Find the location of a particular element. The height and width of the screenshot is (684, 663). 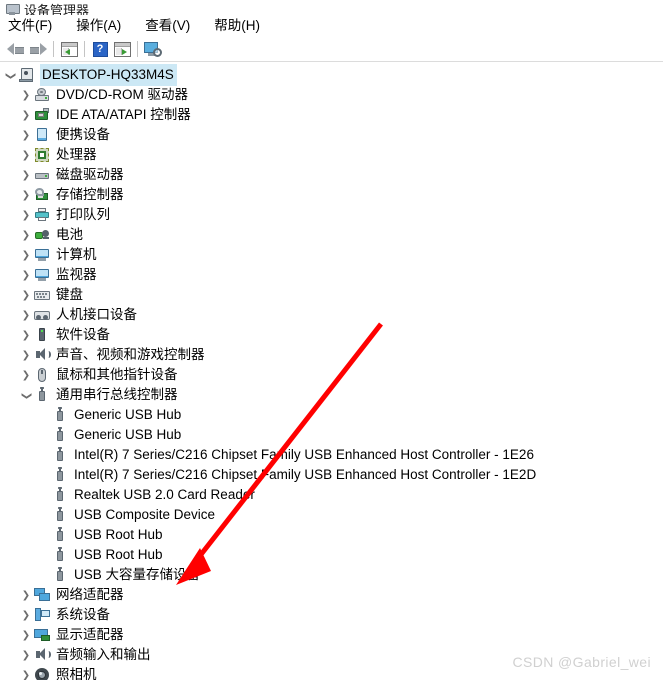

tree-item-label: 存储控制器 is located at coordinates (90, 194).